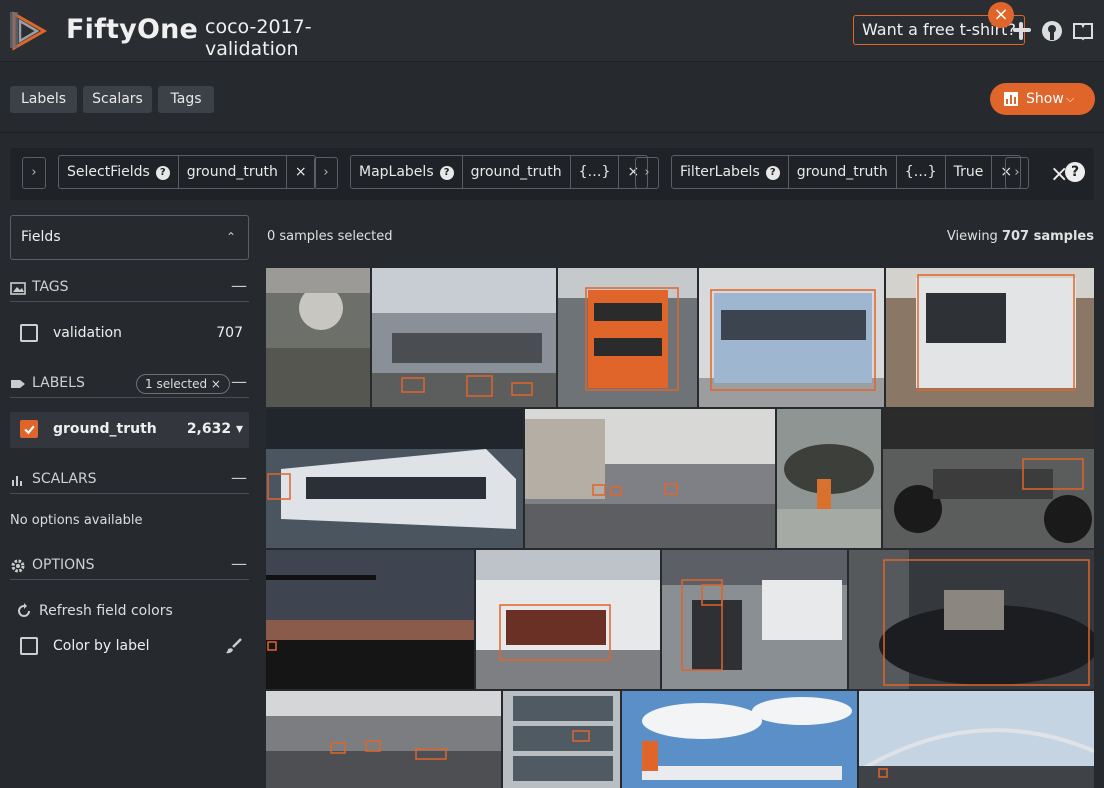  I want to click on view-stage-selectfields: SelectFields? ground_truth ×, so click(187, 172).